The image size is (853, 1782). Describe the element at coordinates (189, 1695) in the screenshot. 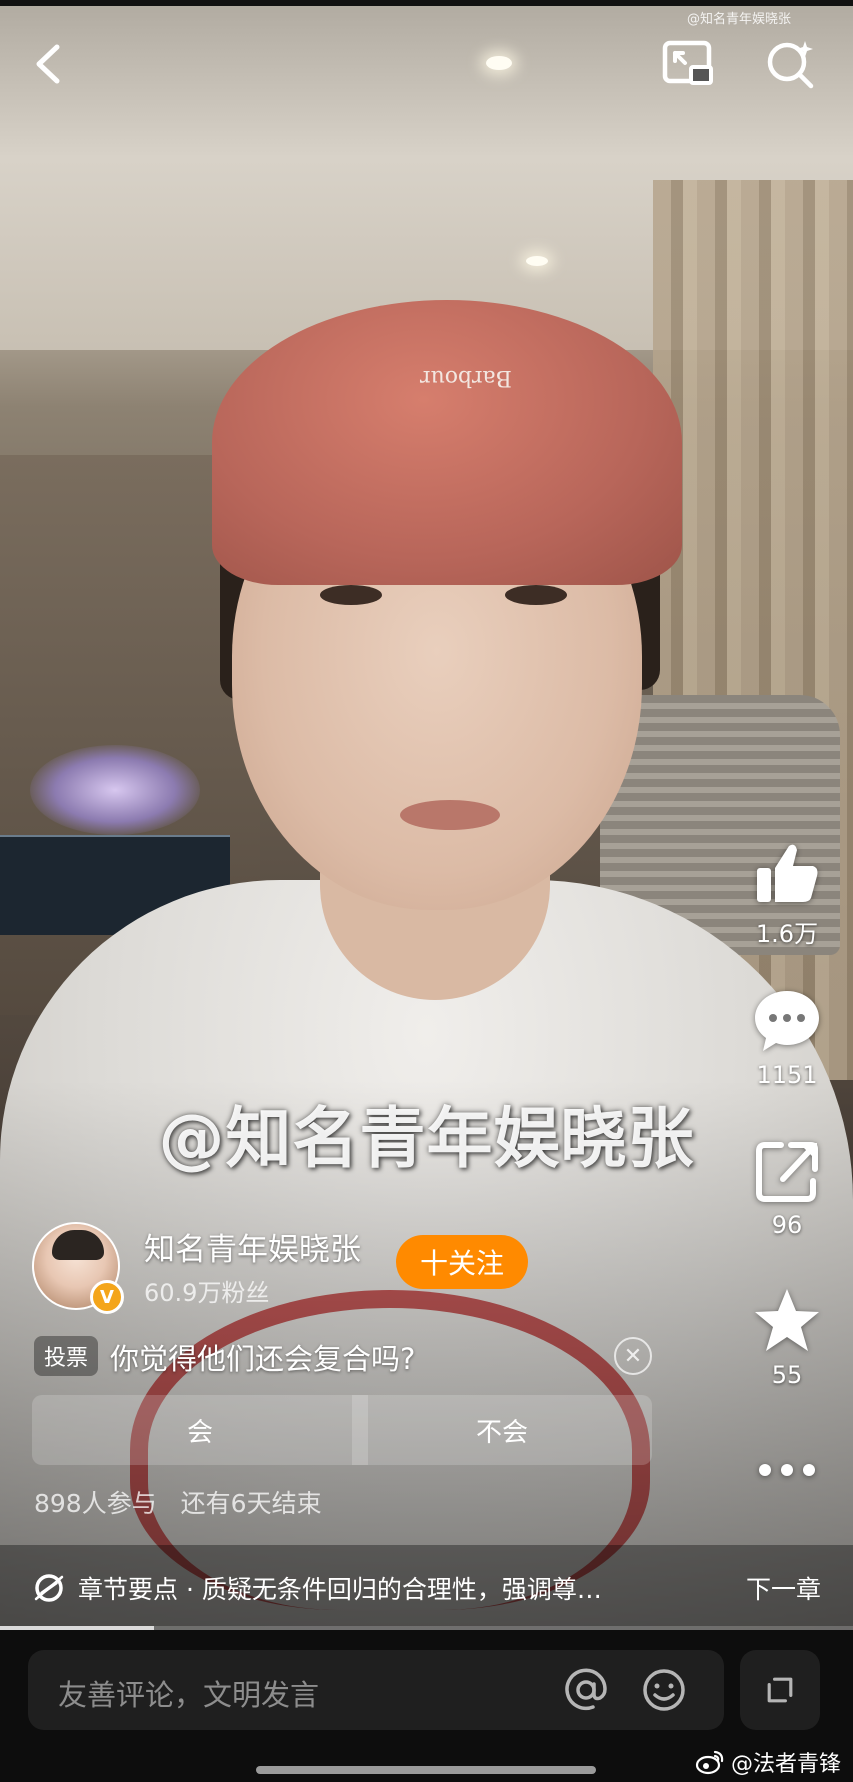

I see `comment-placeholder: 友善评论，文明发言` at that location.